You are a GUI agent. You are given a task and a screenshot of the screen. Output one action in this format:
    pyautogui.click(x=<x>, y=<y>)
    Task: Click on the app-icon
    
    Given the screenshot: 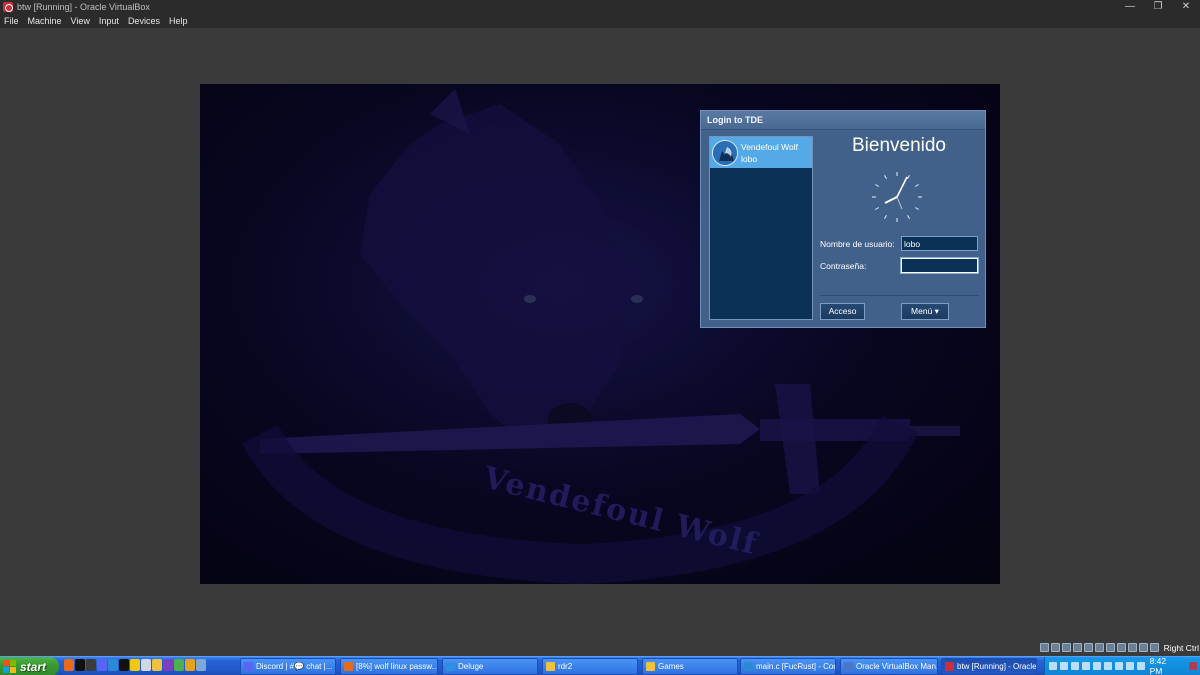 What is the action you would take?
    pyautogui.click(x=168, y=665)
    